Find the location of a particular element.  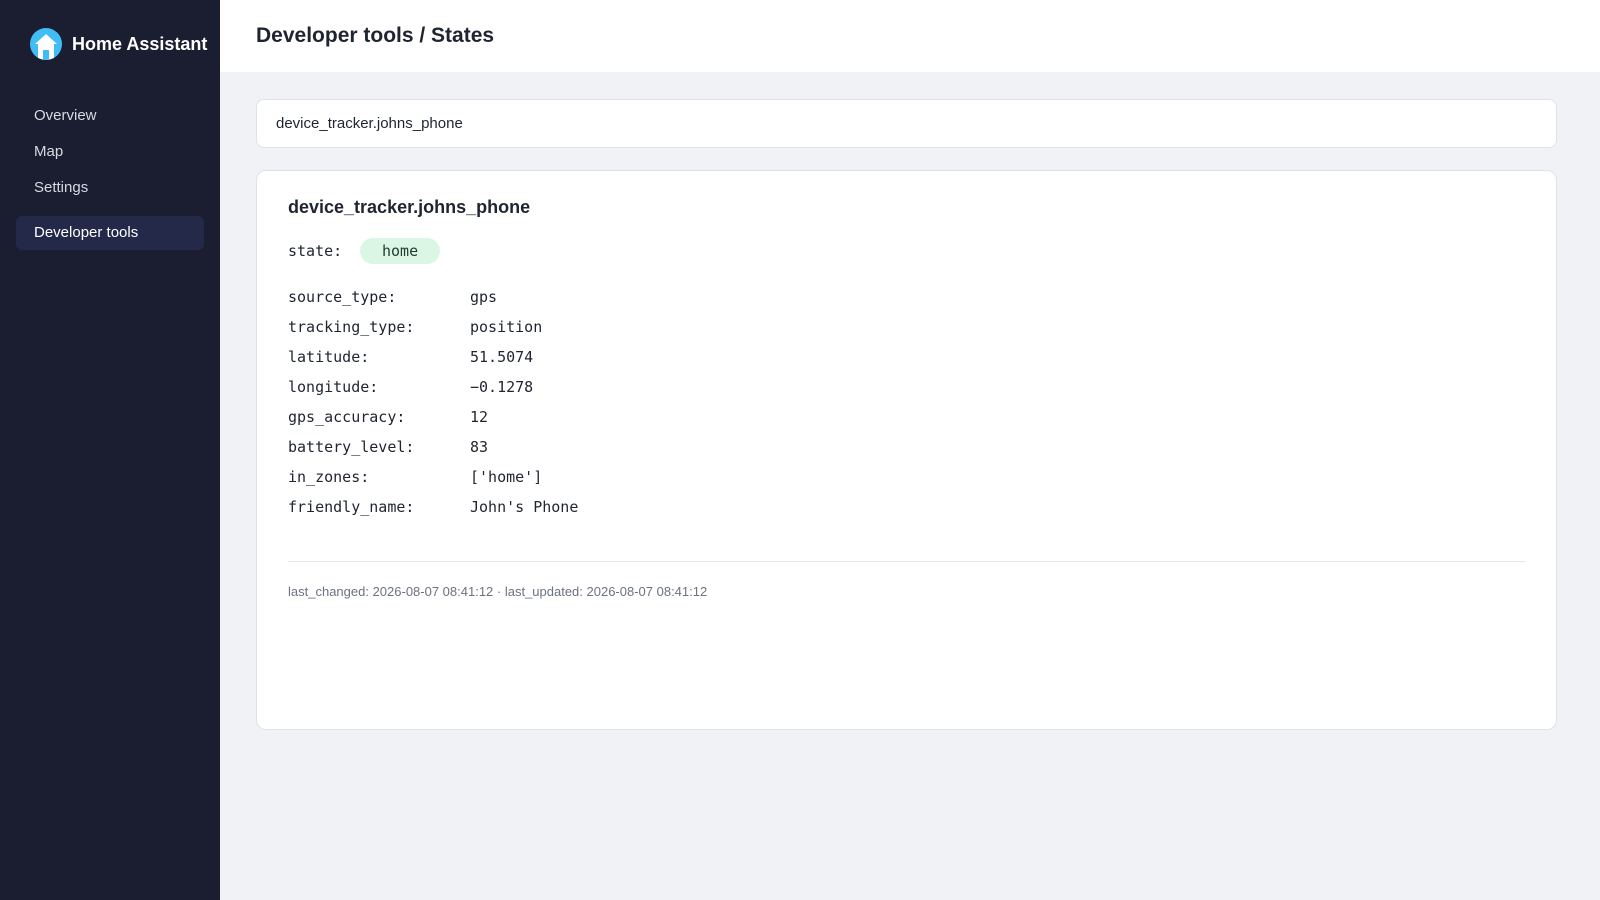

sidebar-item-developer-tools: Developer tools is located at coordinates (110, 233).